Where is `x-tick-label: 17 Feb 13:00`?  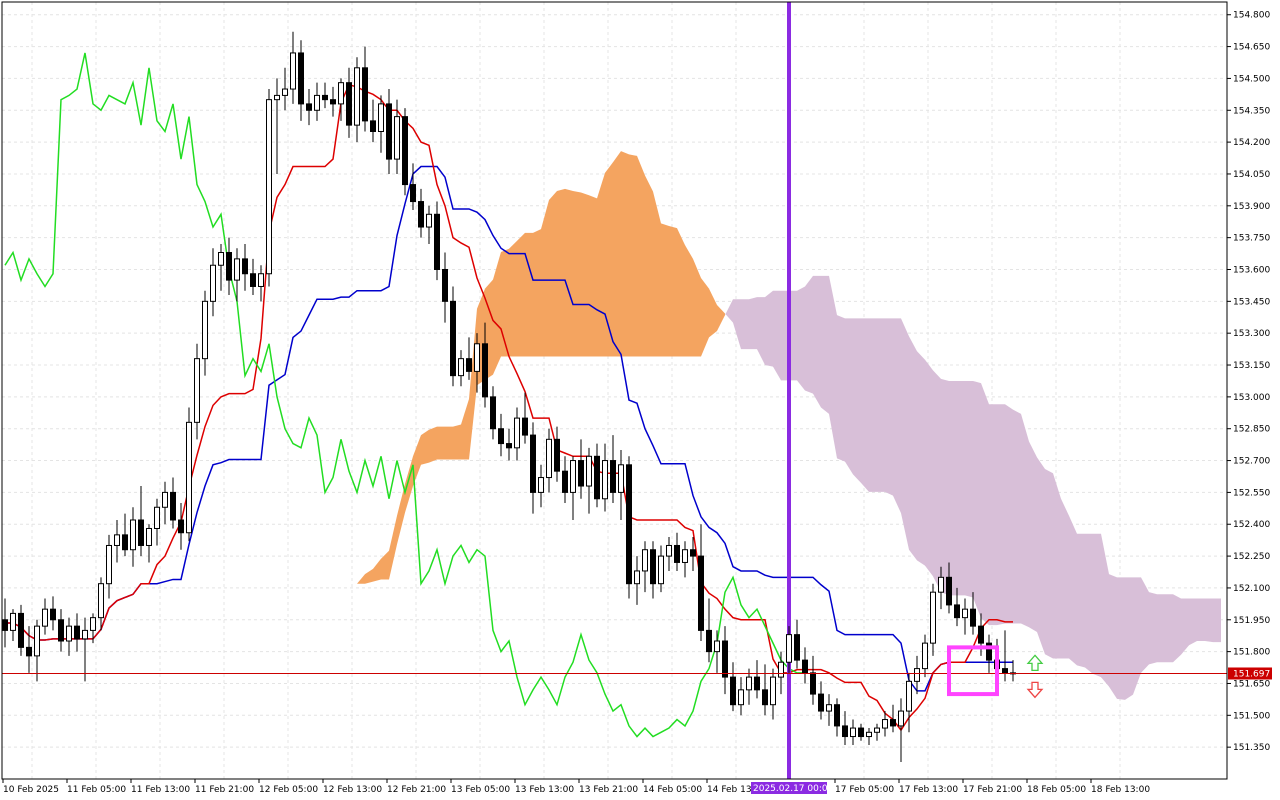 x-tick-label: 17 Feb 13:00 is located at coordinates (928, 790).